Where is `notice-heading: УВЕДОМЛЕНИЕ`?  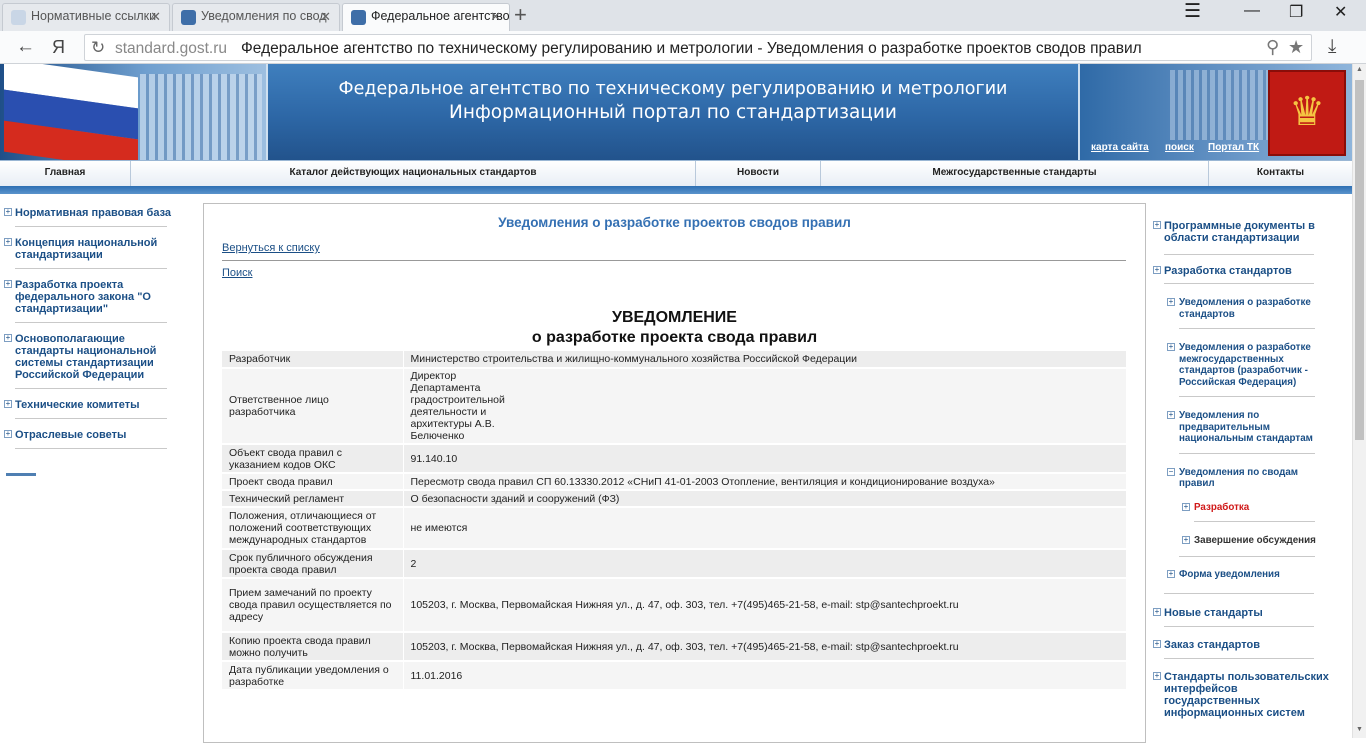 notice-heading: УВЕДОМЛЕНИЕ is located at coordinates (674, 317).